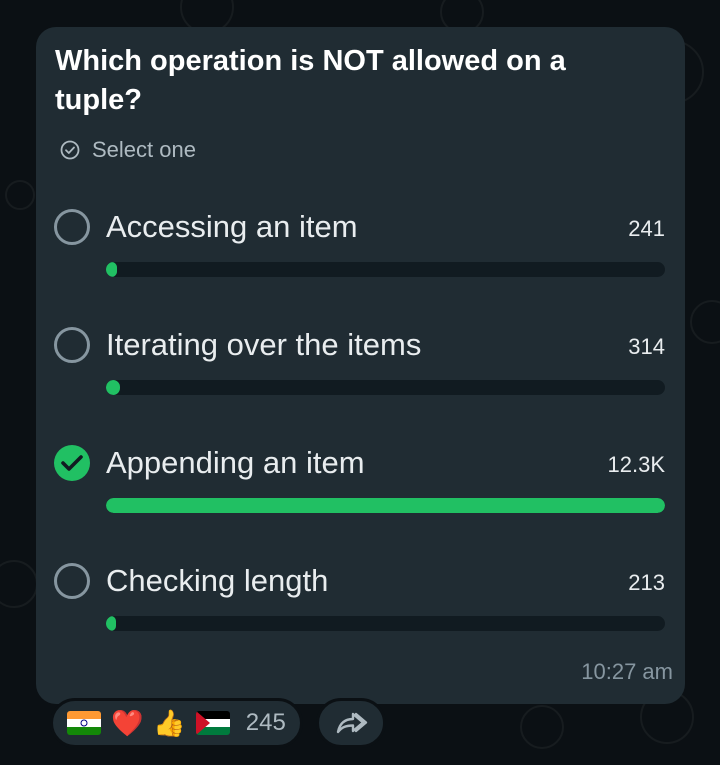 The image size is (720, 765). I want to click on red-heart-icon: ❤️, so click(127, 723).